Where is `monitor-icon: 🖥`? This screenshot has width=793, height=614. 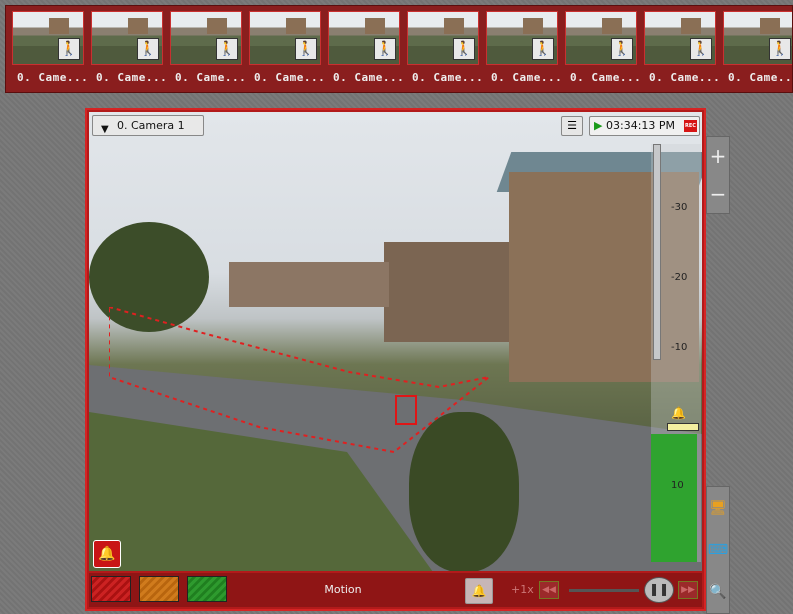 monitor-icon: 🖥 is located at coordinates (718, 508).